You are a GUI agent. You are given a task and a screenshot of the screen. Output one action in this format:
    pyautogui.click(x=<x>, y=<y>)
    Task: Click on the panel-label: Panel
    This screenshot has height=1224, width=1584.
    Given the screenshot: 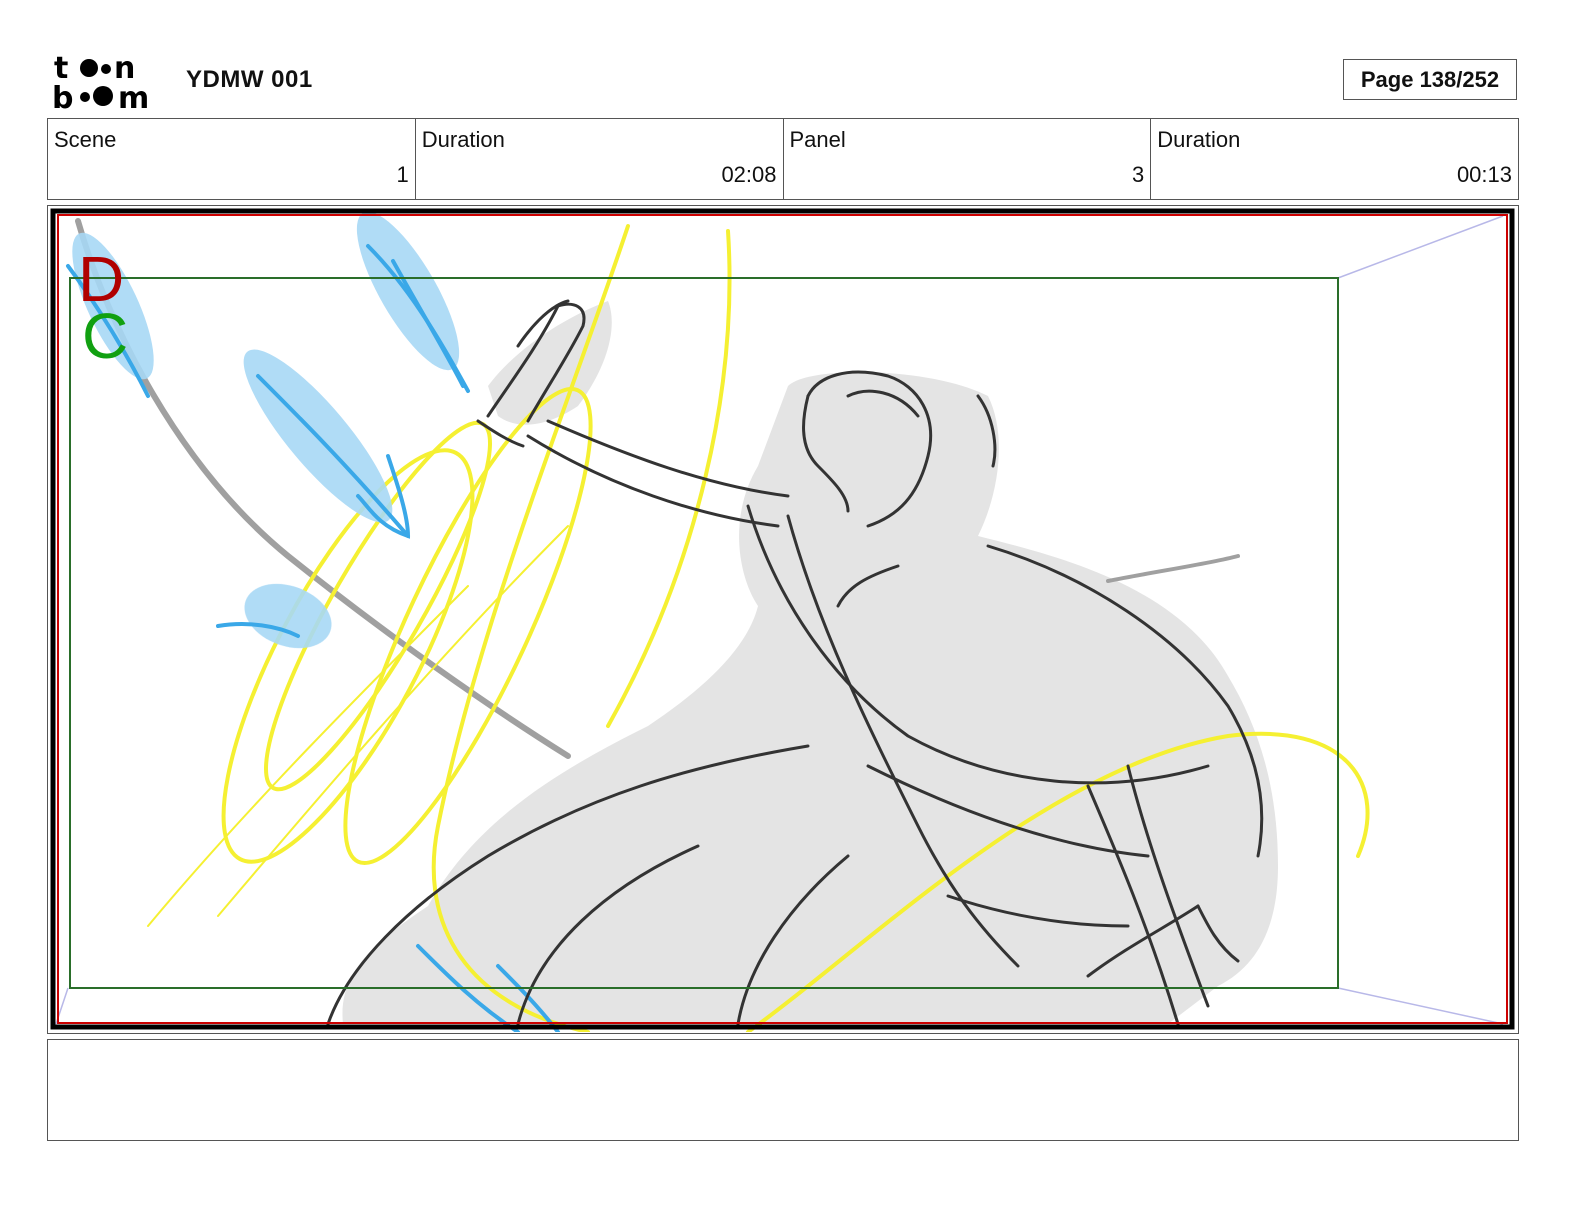 What is the action you would take?
    pyautogui.click(x=817, y=139)
    